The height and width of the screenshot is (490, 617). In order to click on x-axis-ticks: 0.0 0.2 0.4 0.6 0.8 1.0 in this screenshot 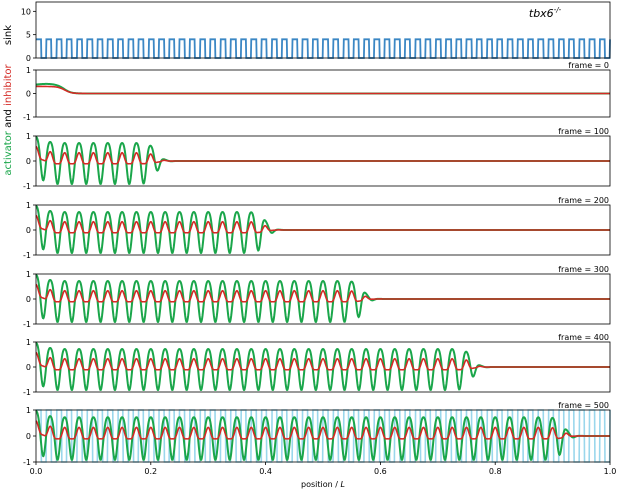, I will do `click(323, 469)`.